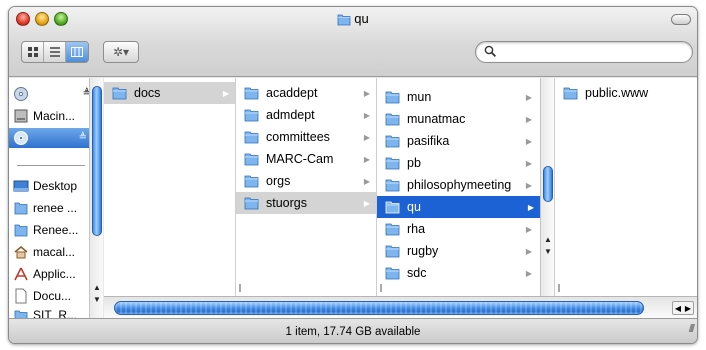 This screenshot has width=706, height=350. I want to click on item-name: philosophymeeting, so click(459, 185).